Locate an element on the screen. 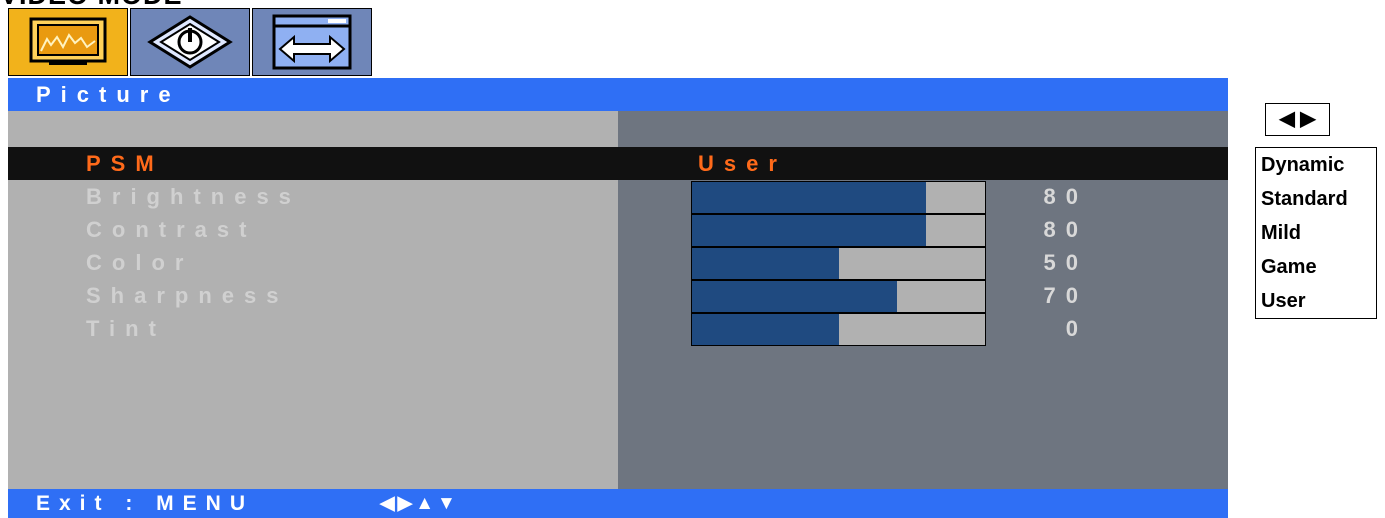  contrast-slider-fill is located at coordinates (809, 230).